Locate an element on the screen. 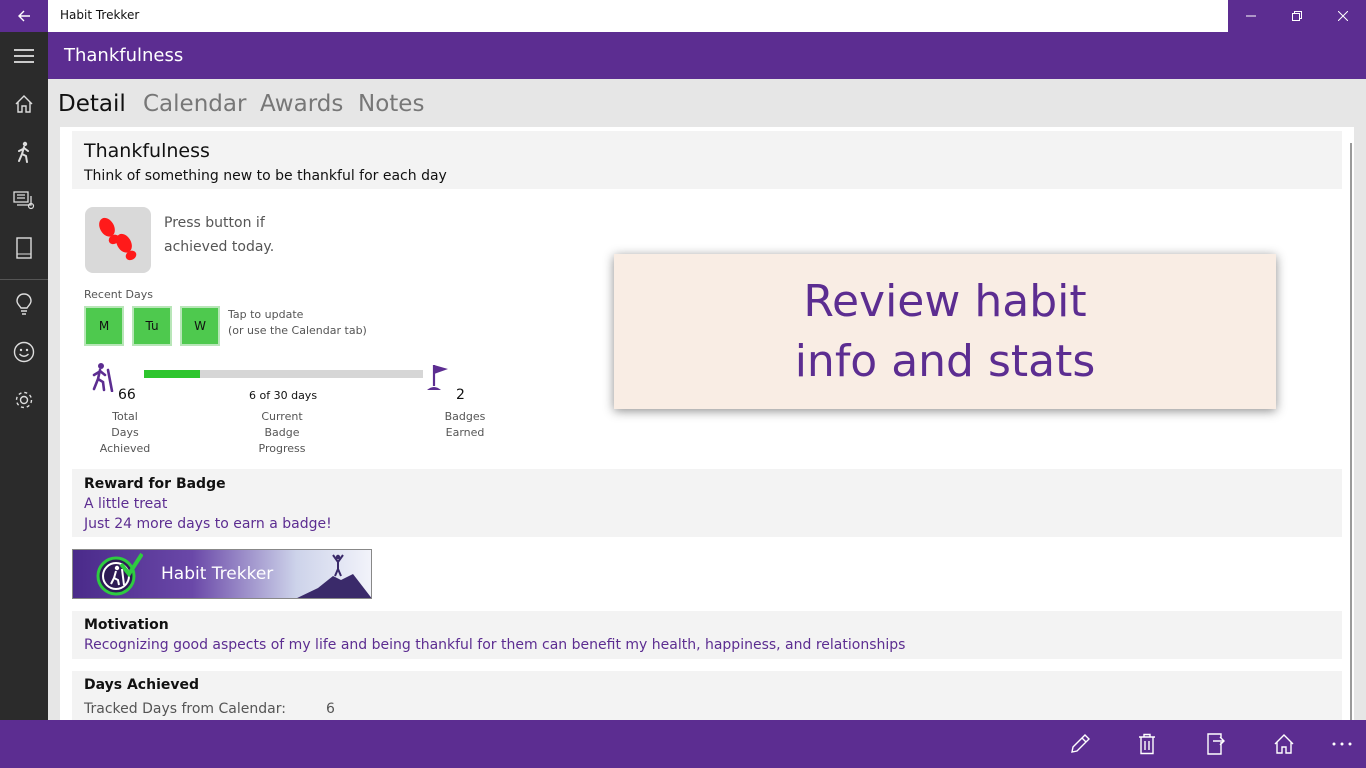  press-button-hint: Press button if achieved today. is located at coordinates (219, 235).